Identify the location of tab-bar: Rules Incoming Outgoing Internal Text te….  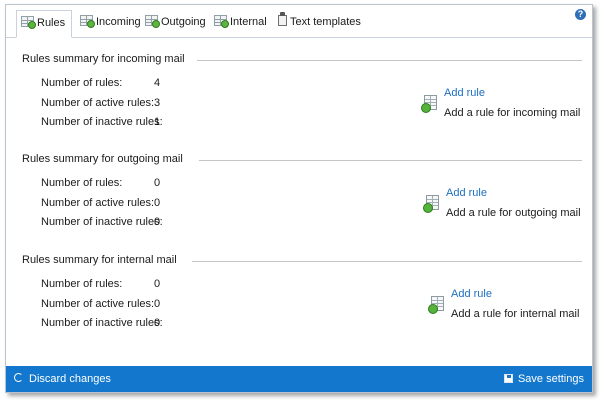
(299, 21).